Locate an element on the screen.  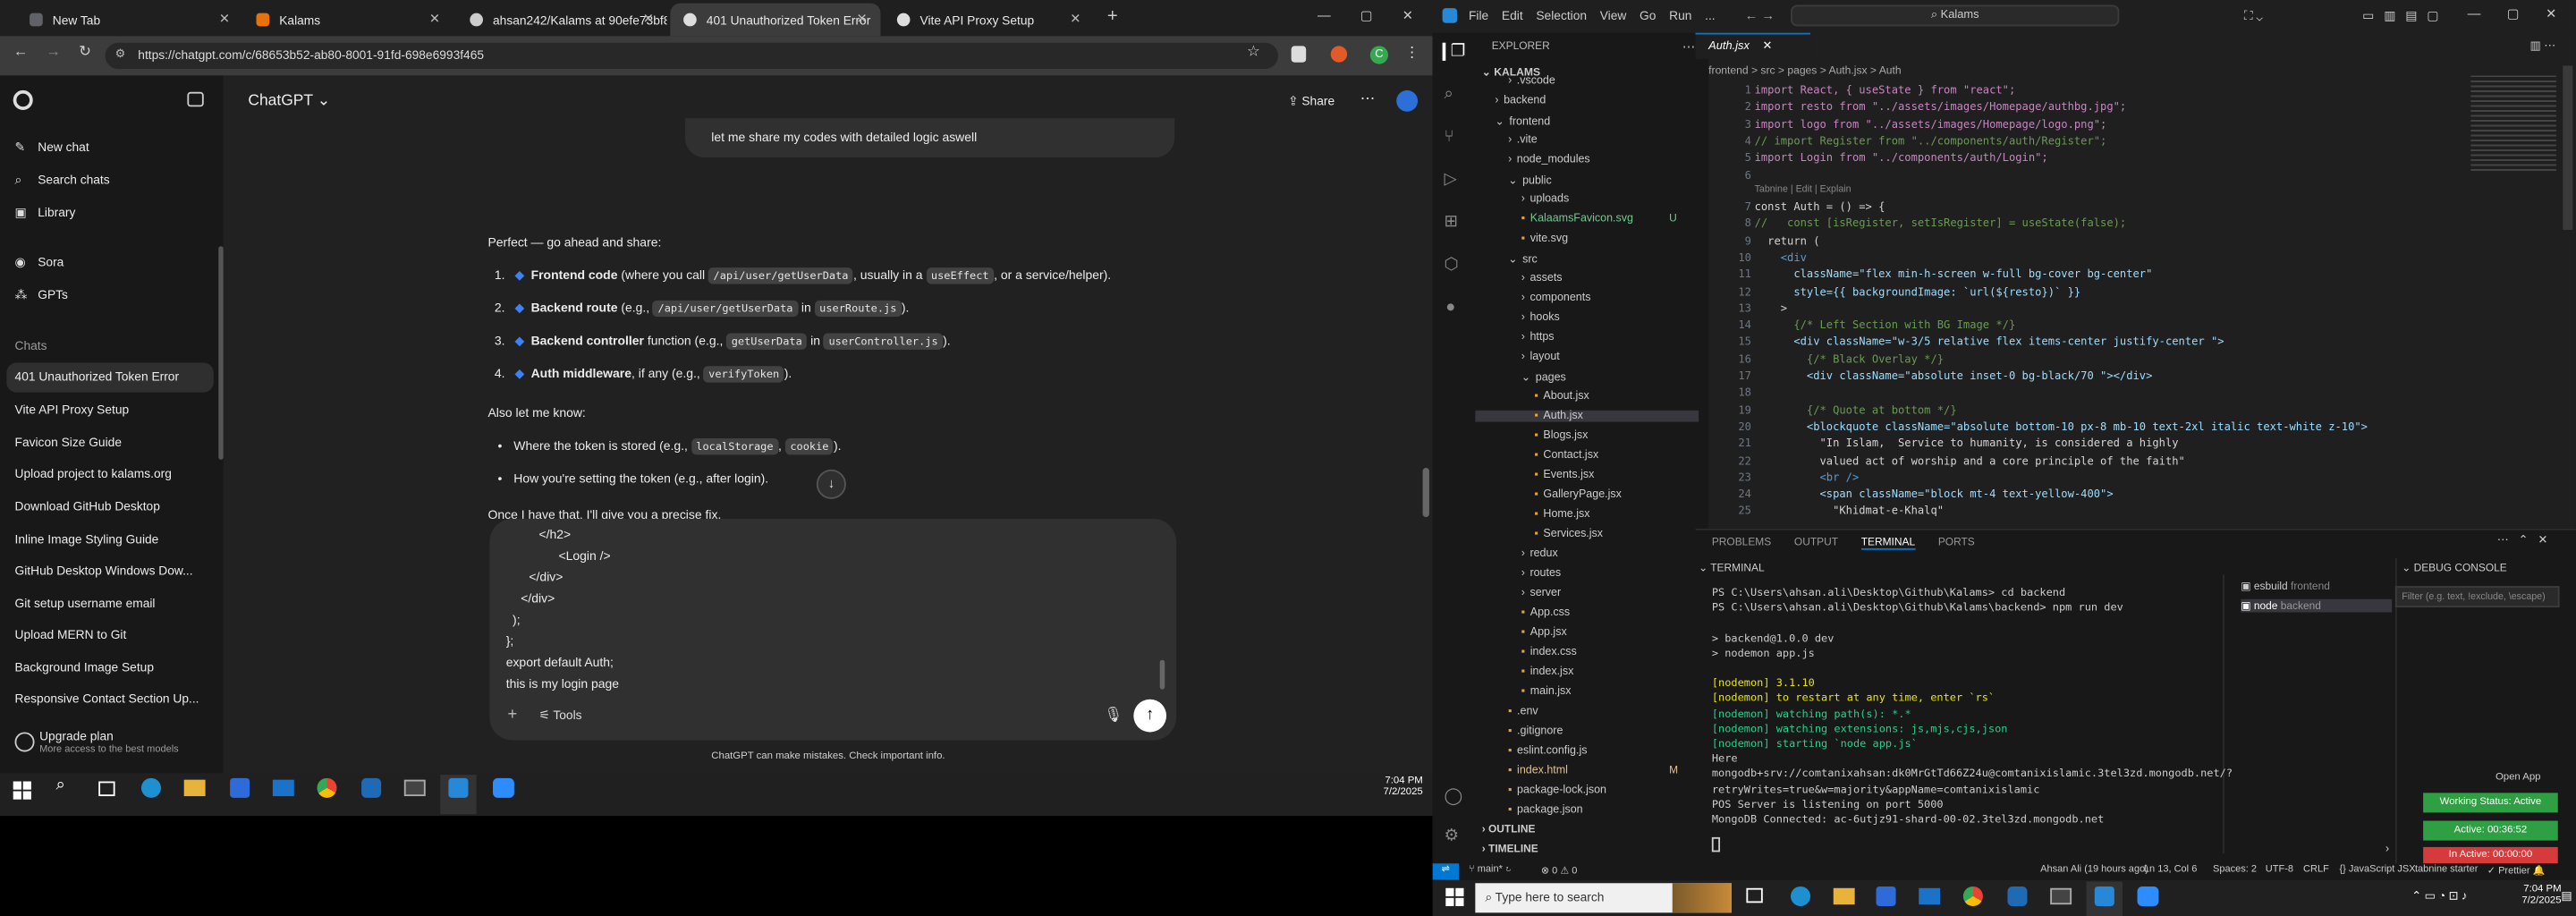
sidebar-item-sora: ◉ Sora is located at coordinates (39, 261).